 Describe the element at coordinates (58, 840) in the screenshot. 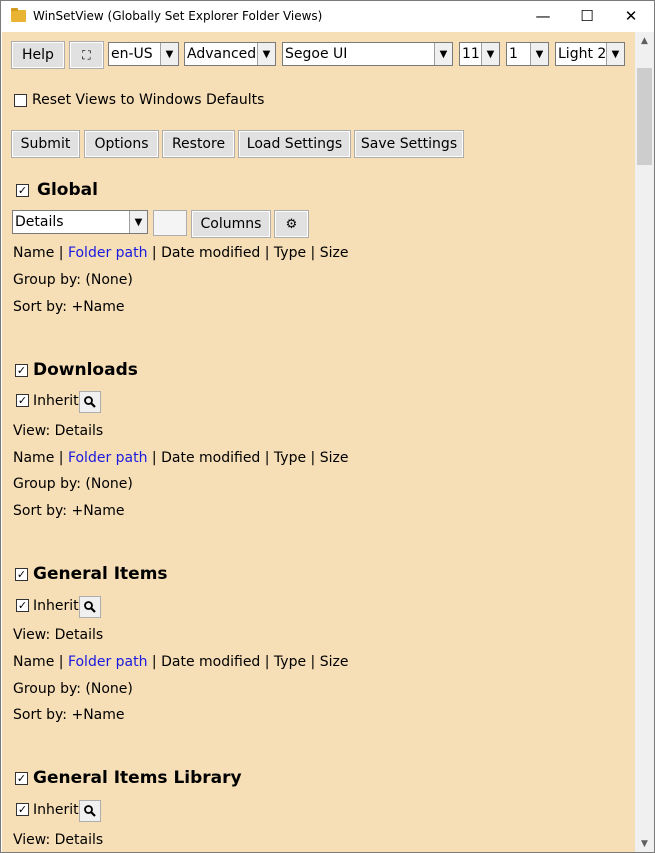

I see `general-items-library-view: View: Details` at that location.